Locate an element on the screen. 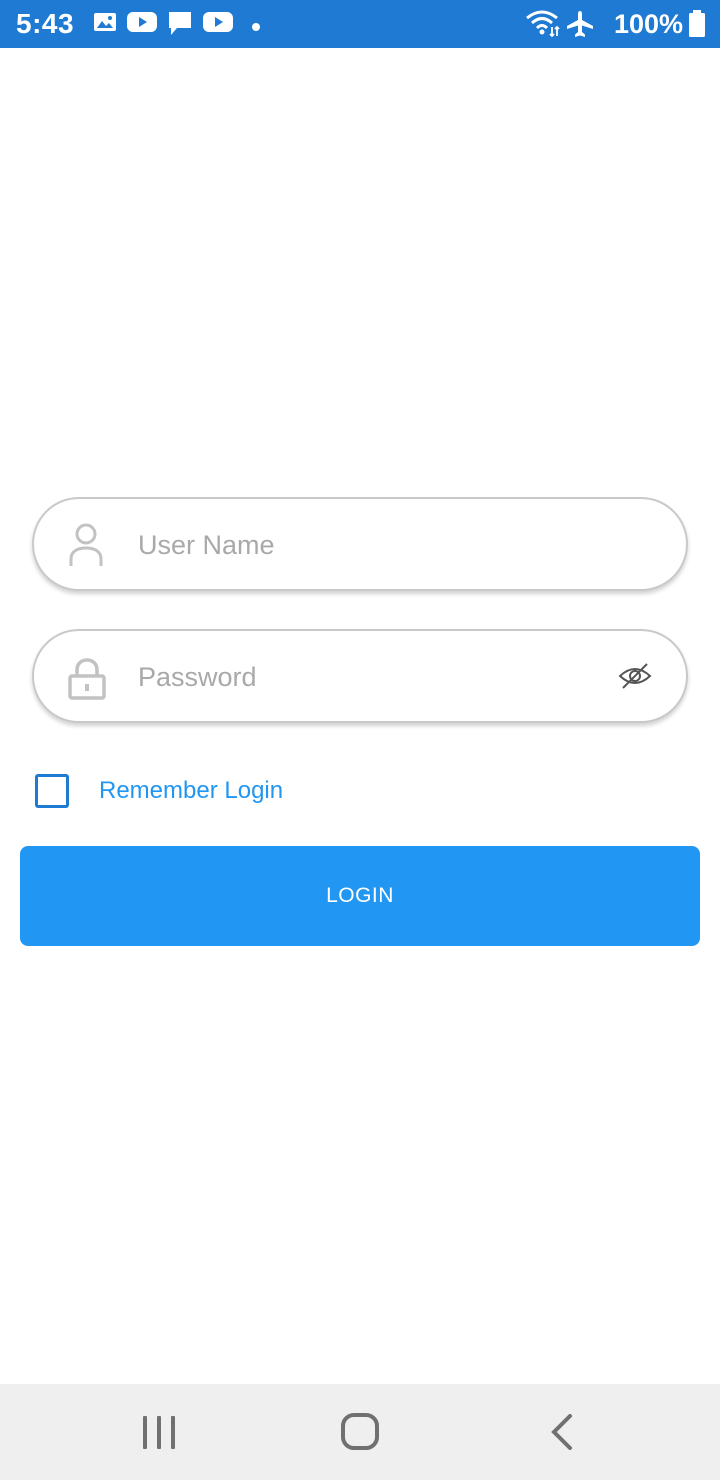 The width and height of the screenshot is (720, 1480). airplane-icon is located at coordinates (580, 26).